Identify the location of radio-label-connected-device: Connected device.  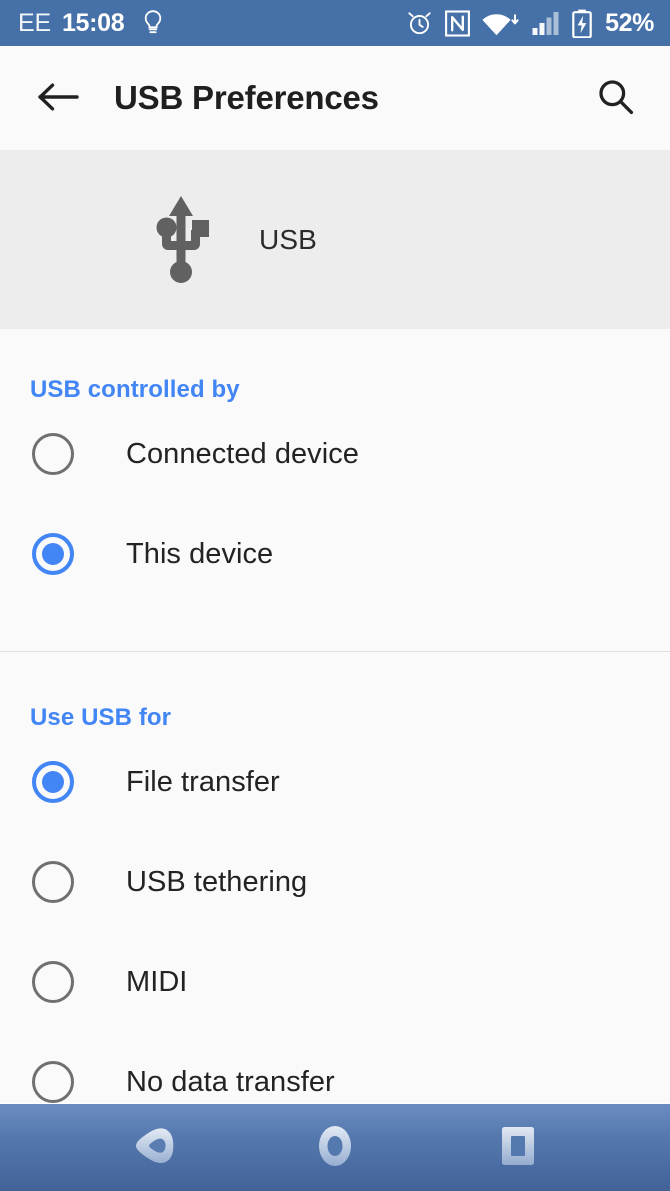
(242, 453).